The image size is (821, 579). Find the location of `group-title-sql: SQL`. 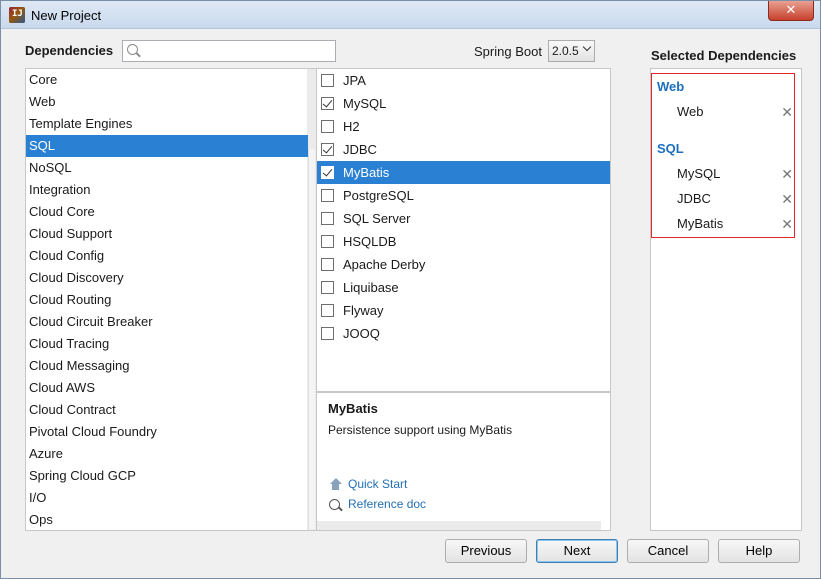

group-title-sql: SQL is located at coordinates (670, 148).